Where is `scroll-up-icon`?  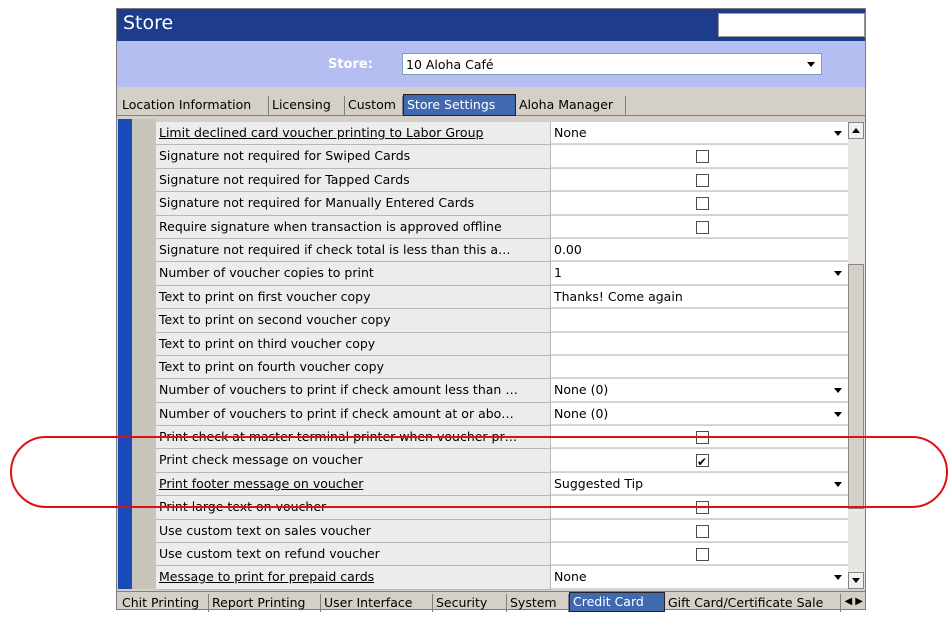 scroll-up-icon is located at coordinates (856, 130).